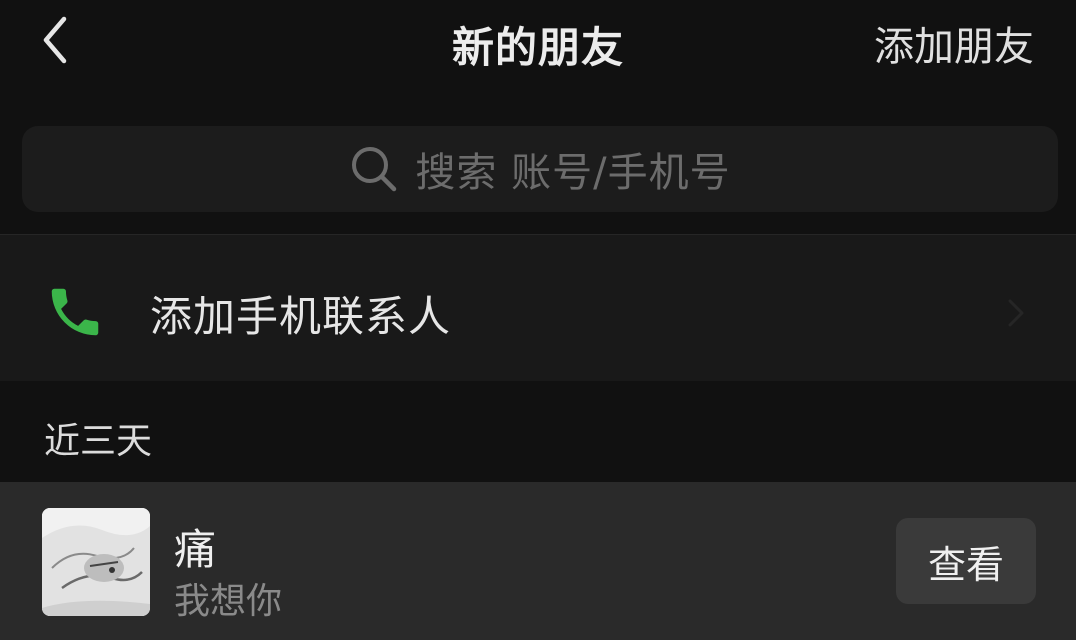 Image resolution: width=1076 pixels, height=640 pixels. I want to click on phone-icon, so click(75, 312).